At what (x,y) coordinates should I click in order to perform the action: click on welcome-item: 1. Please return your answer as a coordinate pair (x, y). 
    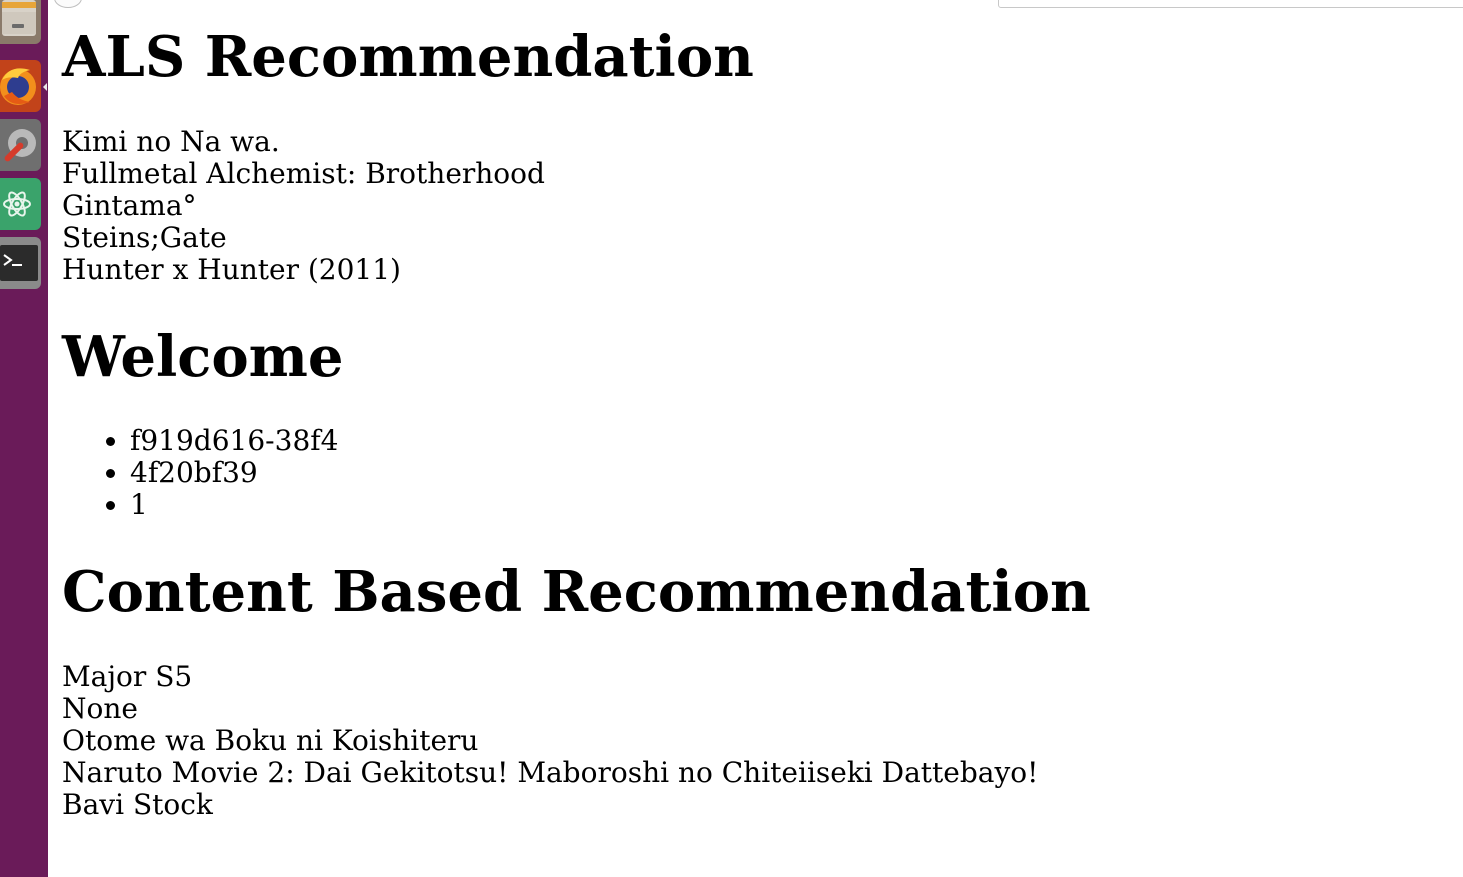
    Looking at the image, I should click on (234, 505).